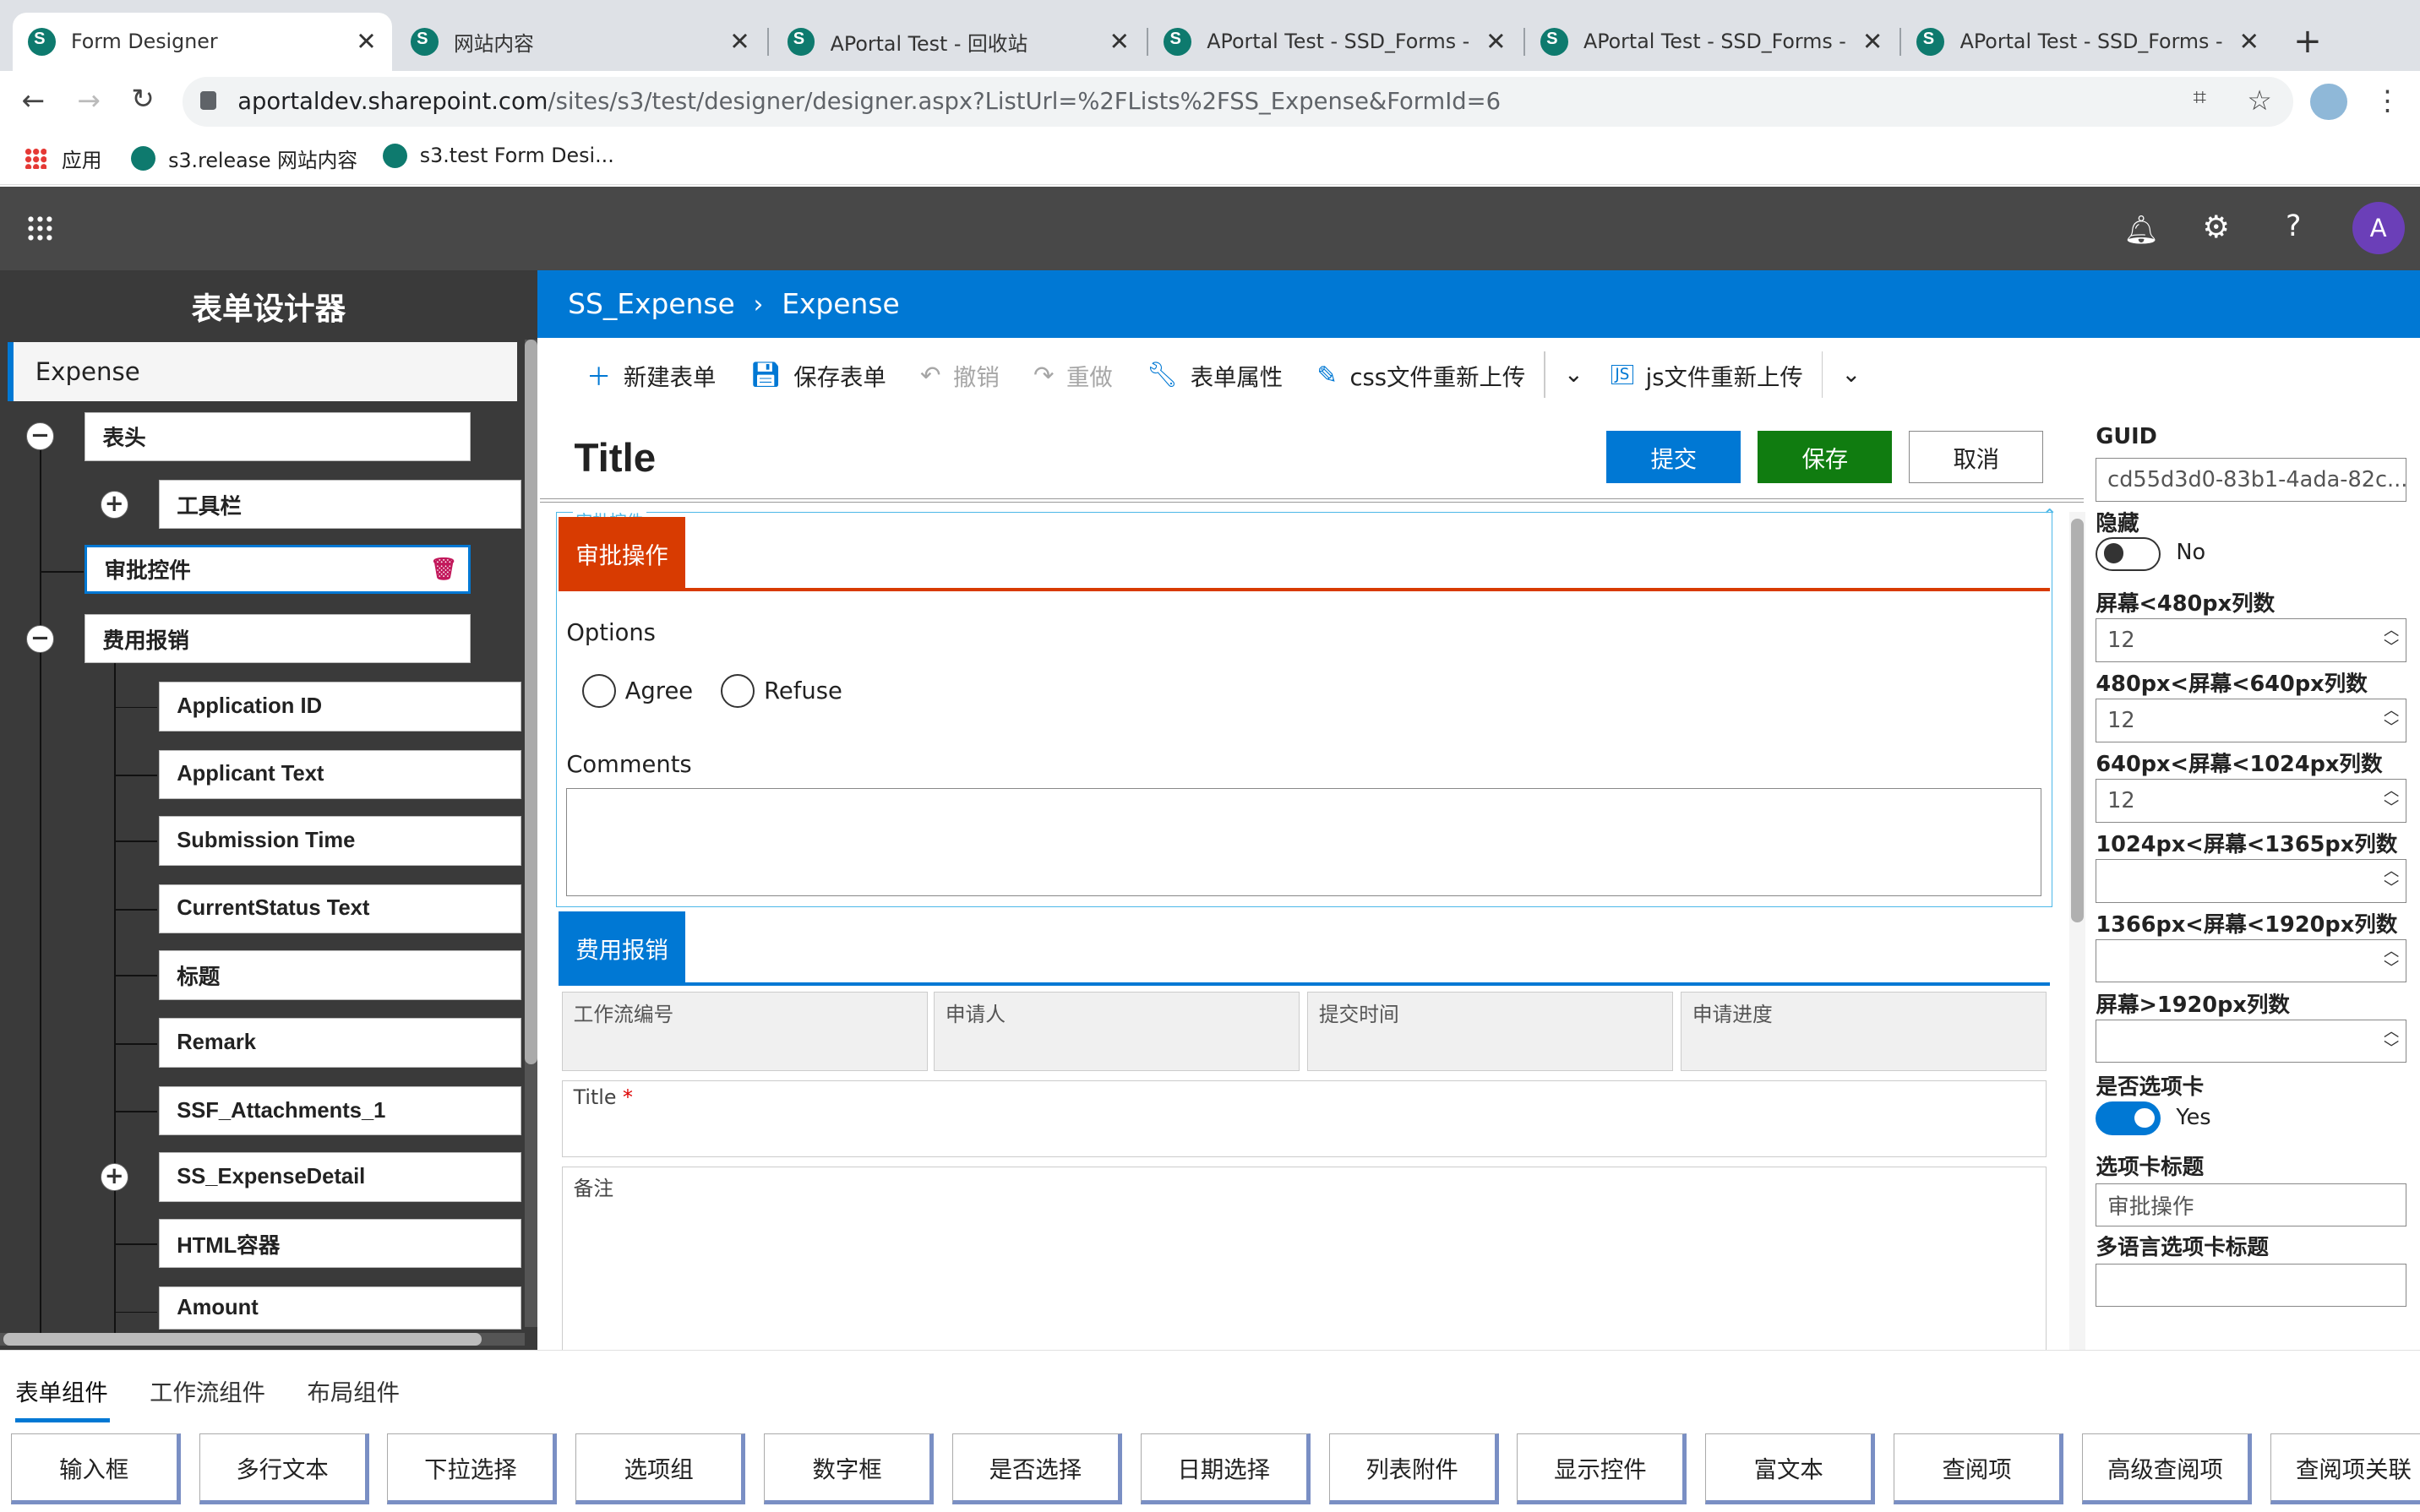 The width and height of the screenshot is (2420, 1512). I want to click on tree-node-current-status: CurrentStatus Text, so click(340, 909).